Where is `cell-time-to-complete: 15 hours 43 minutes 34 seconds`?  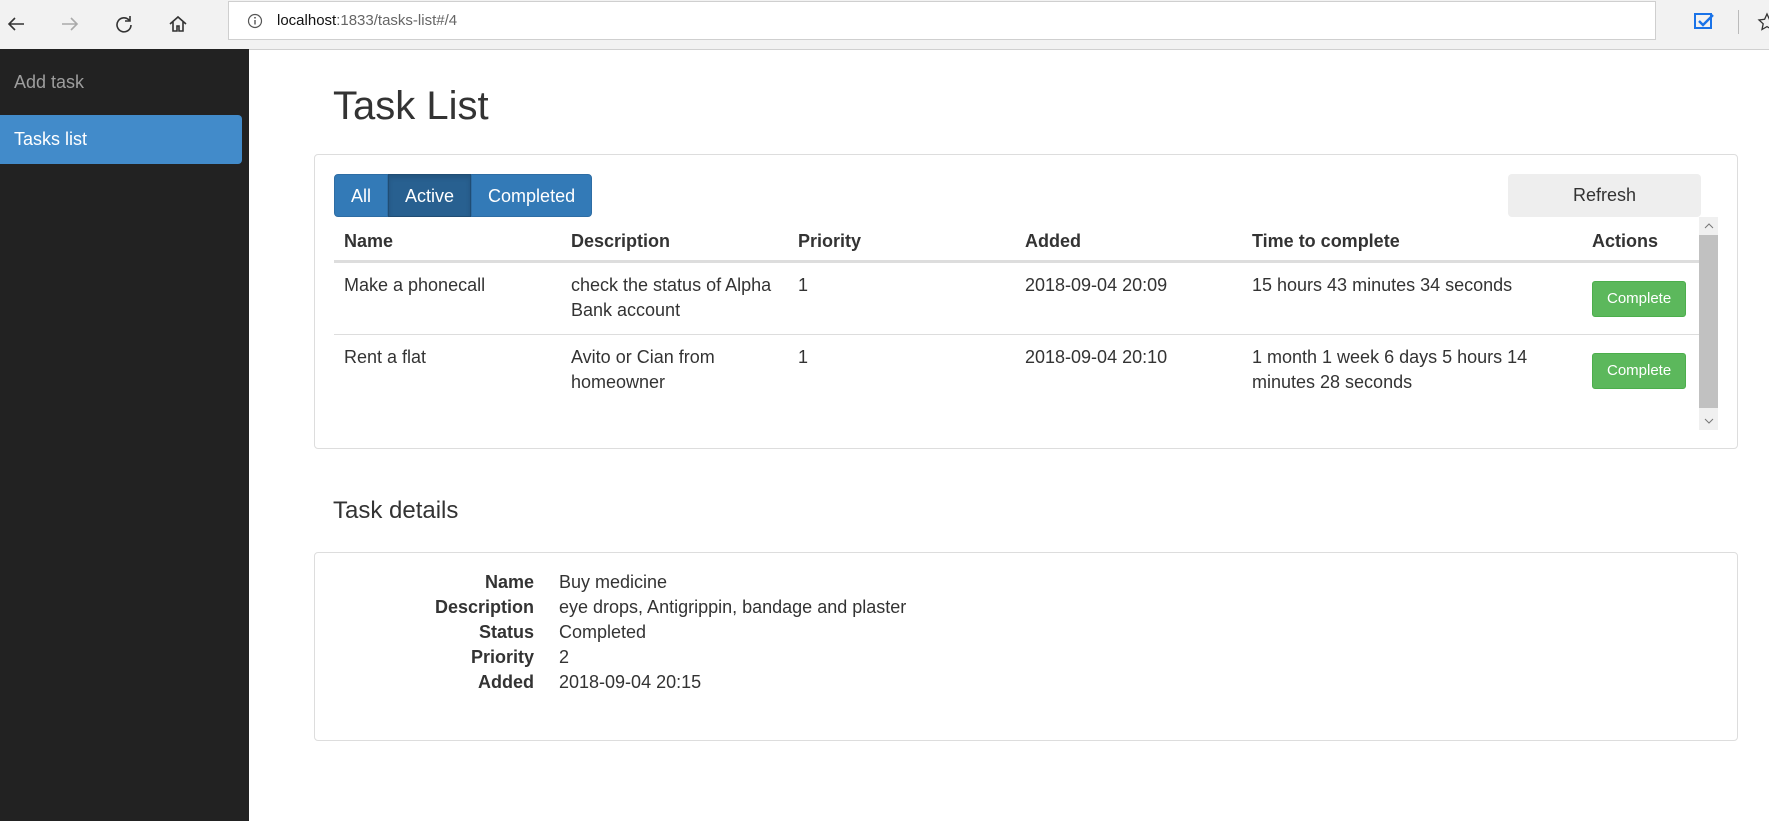 cell-time-to-complete: 15 hours 43 minutes 34 seconds is located at coordinates (1412, 298).